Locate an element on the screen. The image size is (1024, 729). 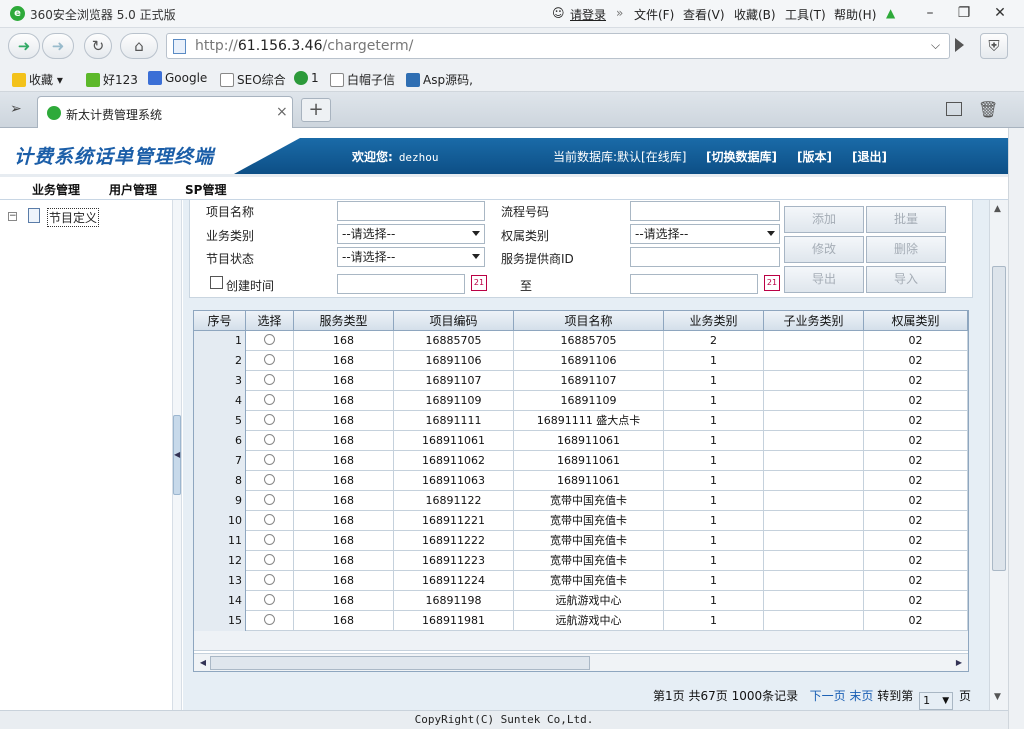
url-text: http://61.156.3.46/chargeterm/ is located at coordinates (304, 46).